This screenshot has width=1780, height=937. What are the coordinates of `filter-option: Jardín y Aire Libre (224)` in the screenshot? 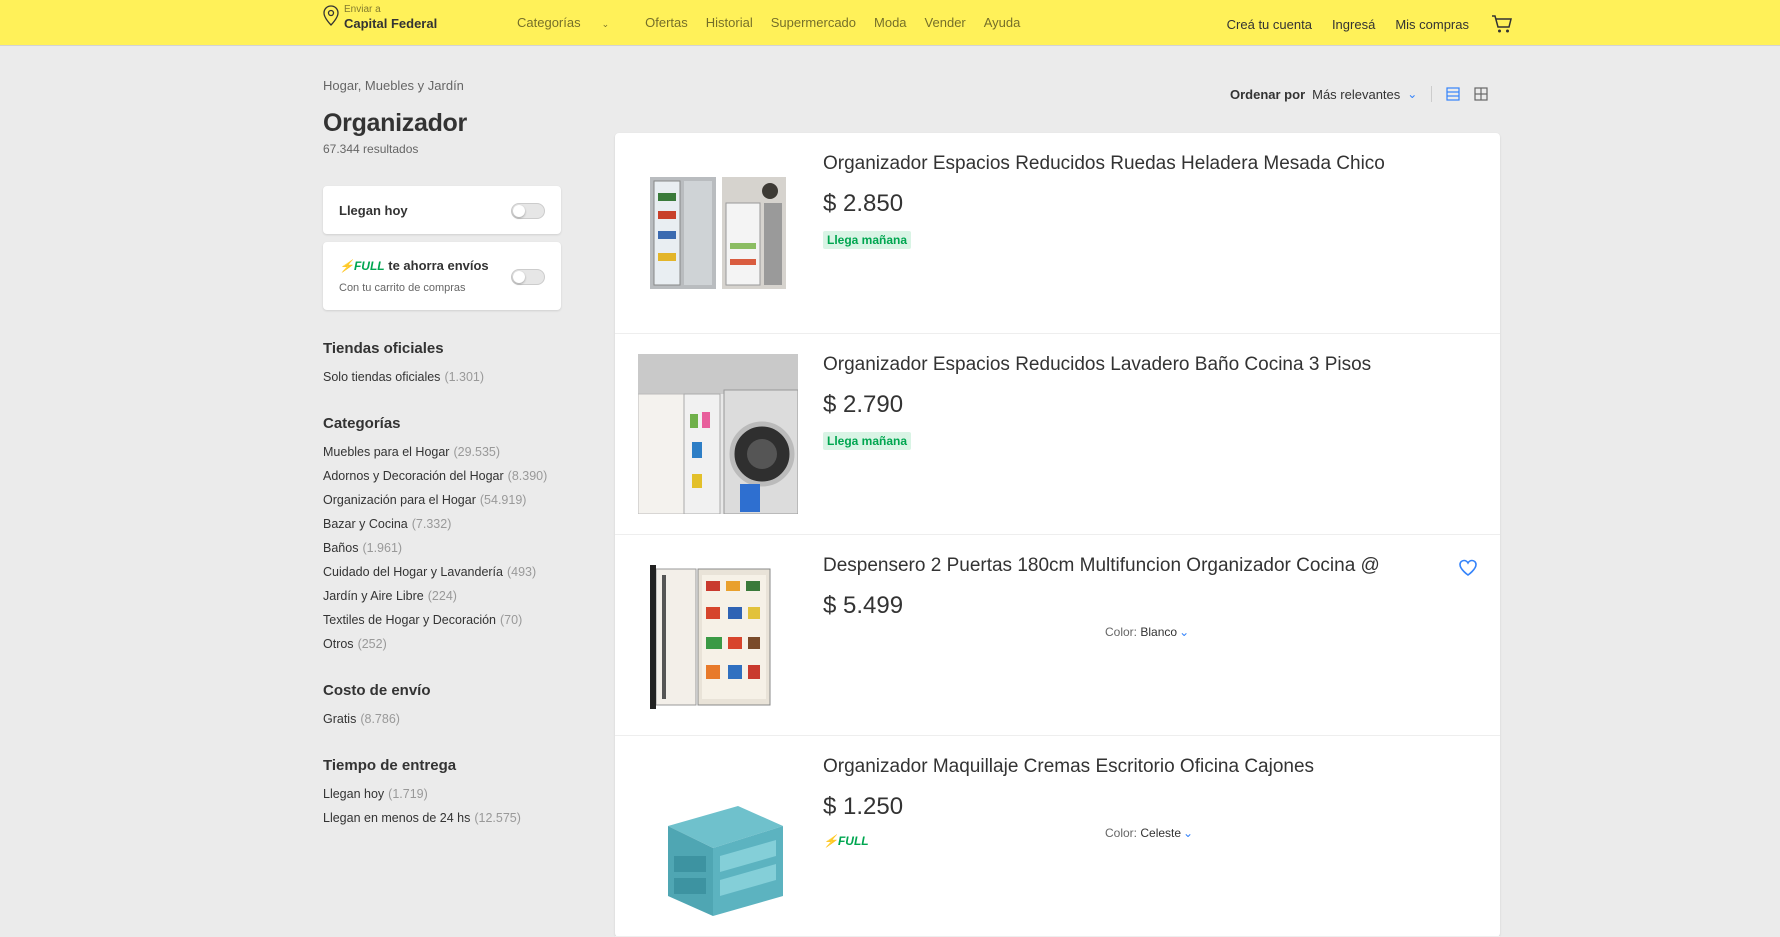 It's located at (453, 596).